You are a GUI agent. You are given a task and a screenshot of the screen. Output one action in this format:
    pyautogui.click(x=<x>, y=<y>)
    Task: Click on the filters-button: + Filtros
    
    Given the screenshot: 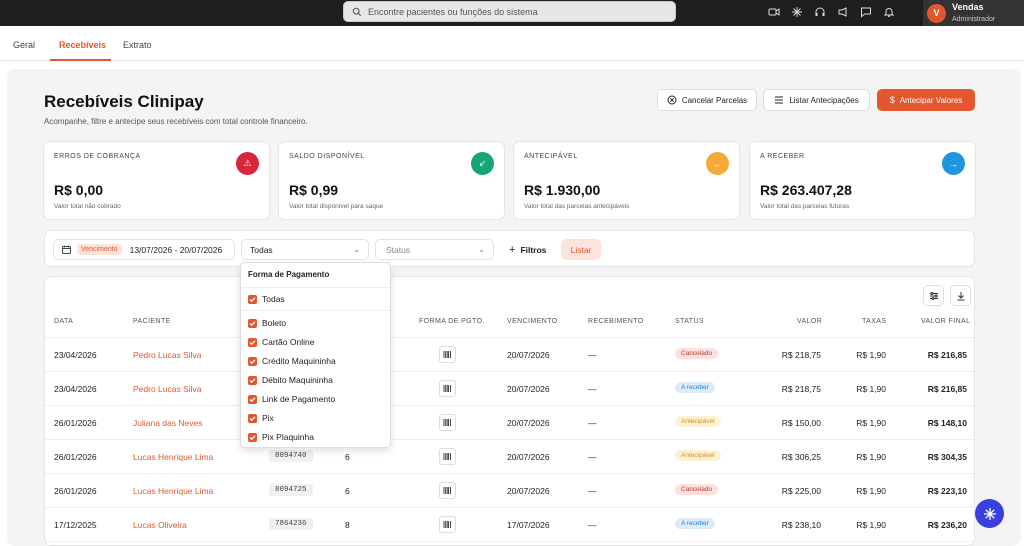 What is the action you would take?
    pyautogui.click(x=528, y=249)
    